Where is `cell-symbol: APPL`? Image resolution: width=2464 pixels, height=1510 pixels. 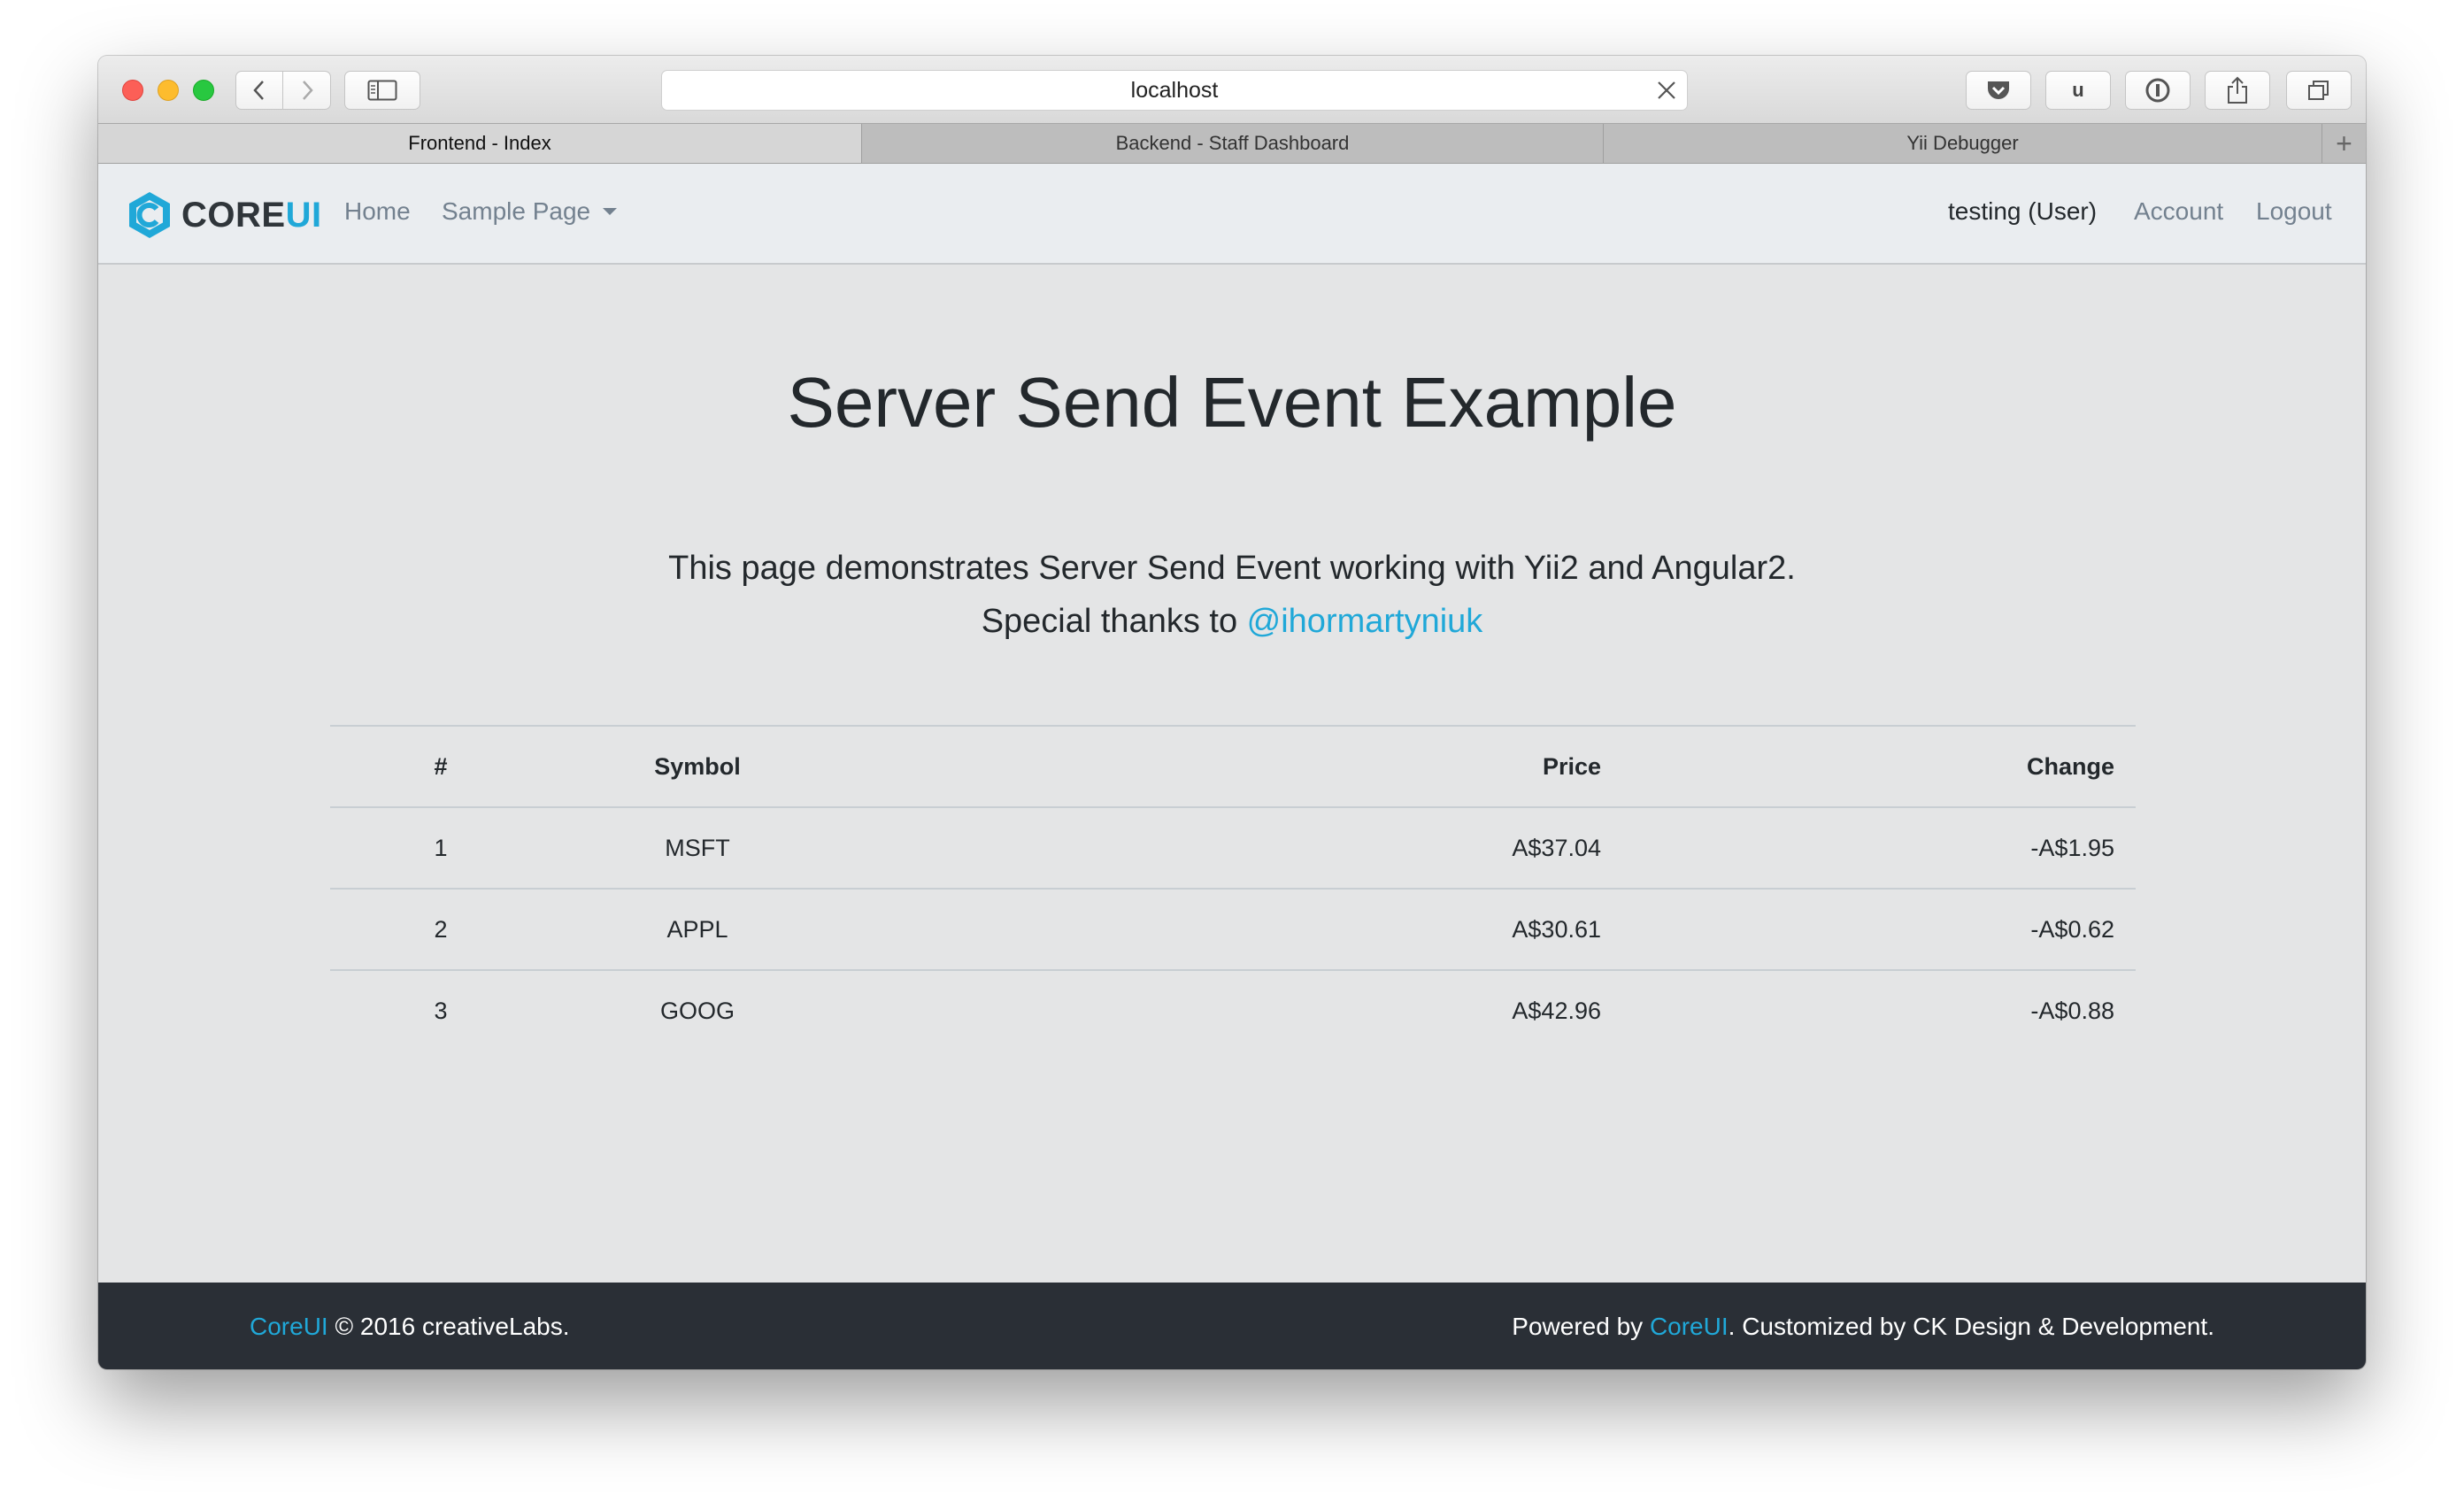 cell-symbol: APPL is located at coordinates (697, 929).